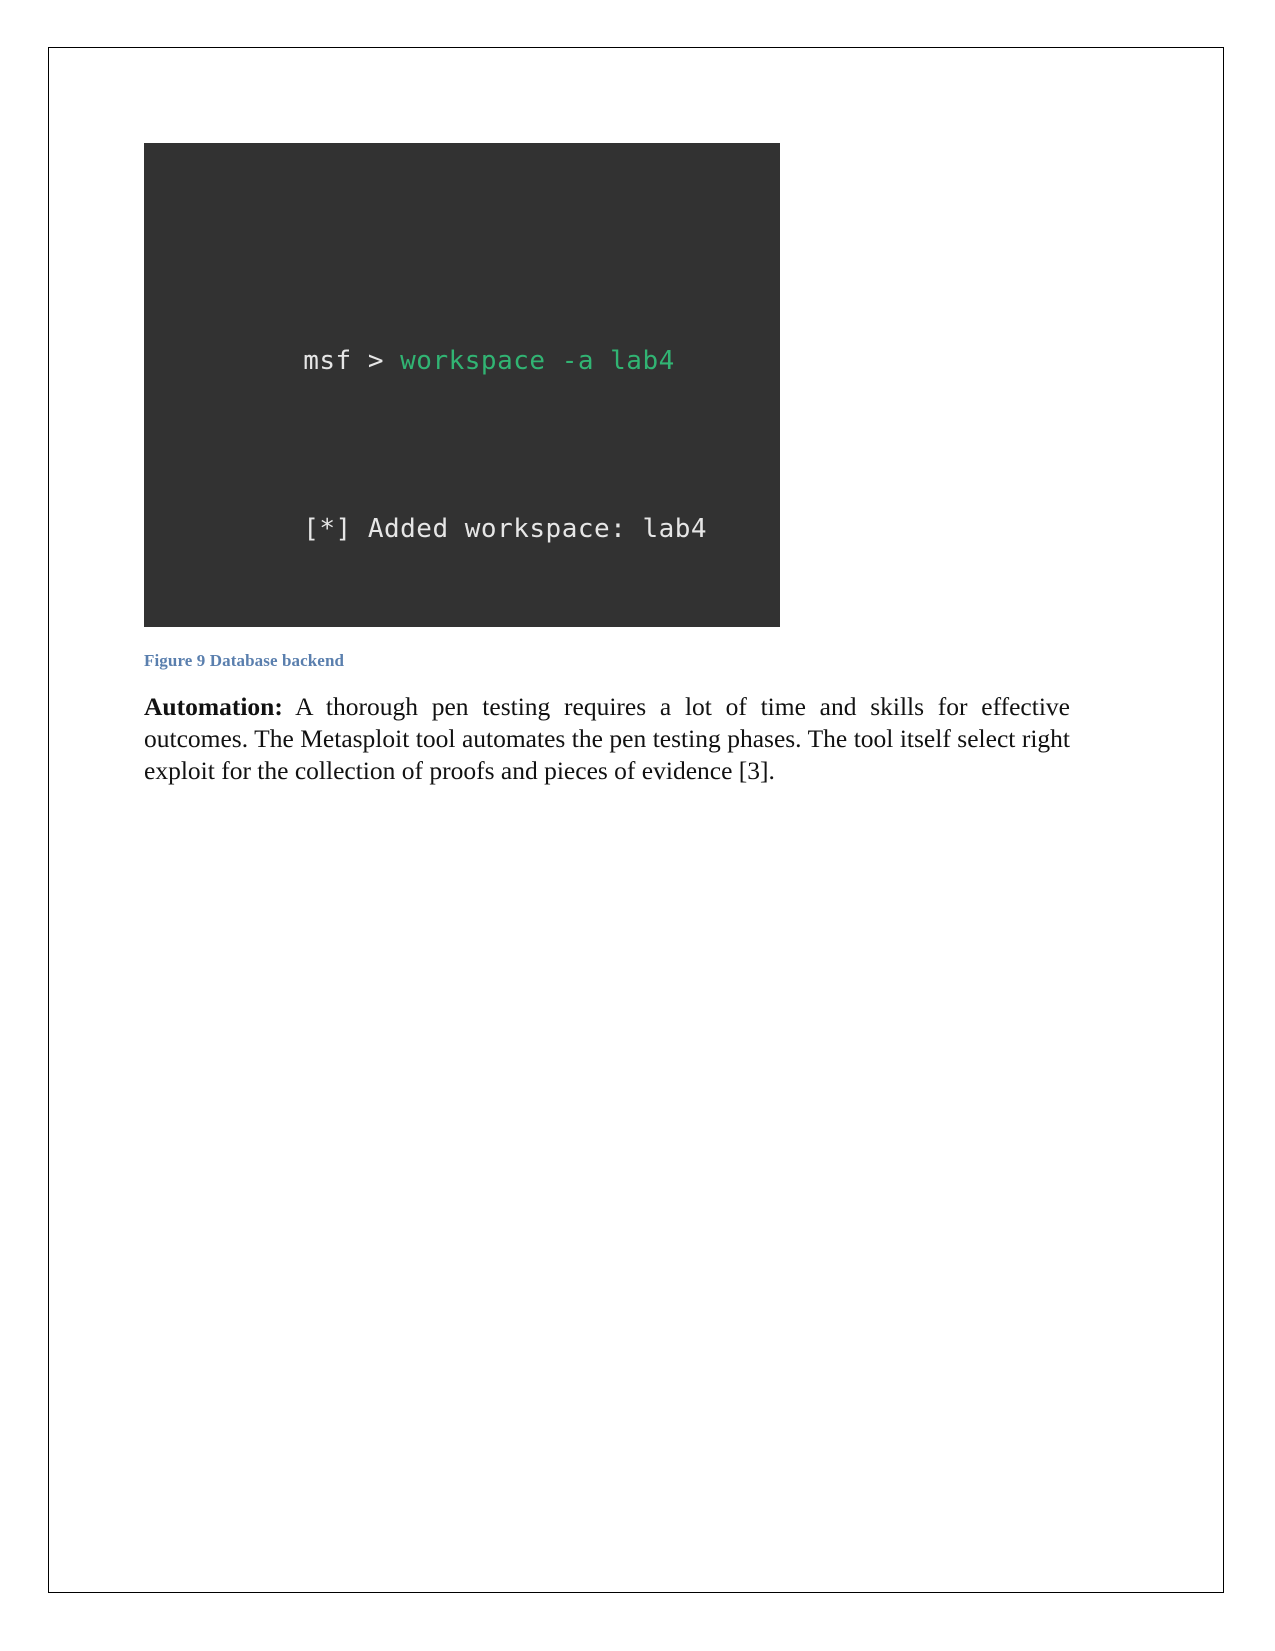  I want to click on terminal-line: msf >, so click(477, 620).